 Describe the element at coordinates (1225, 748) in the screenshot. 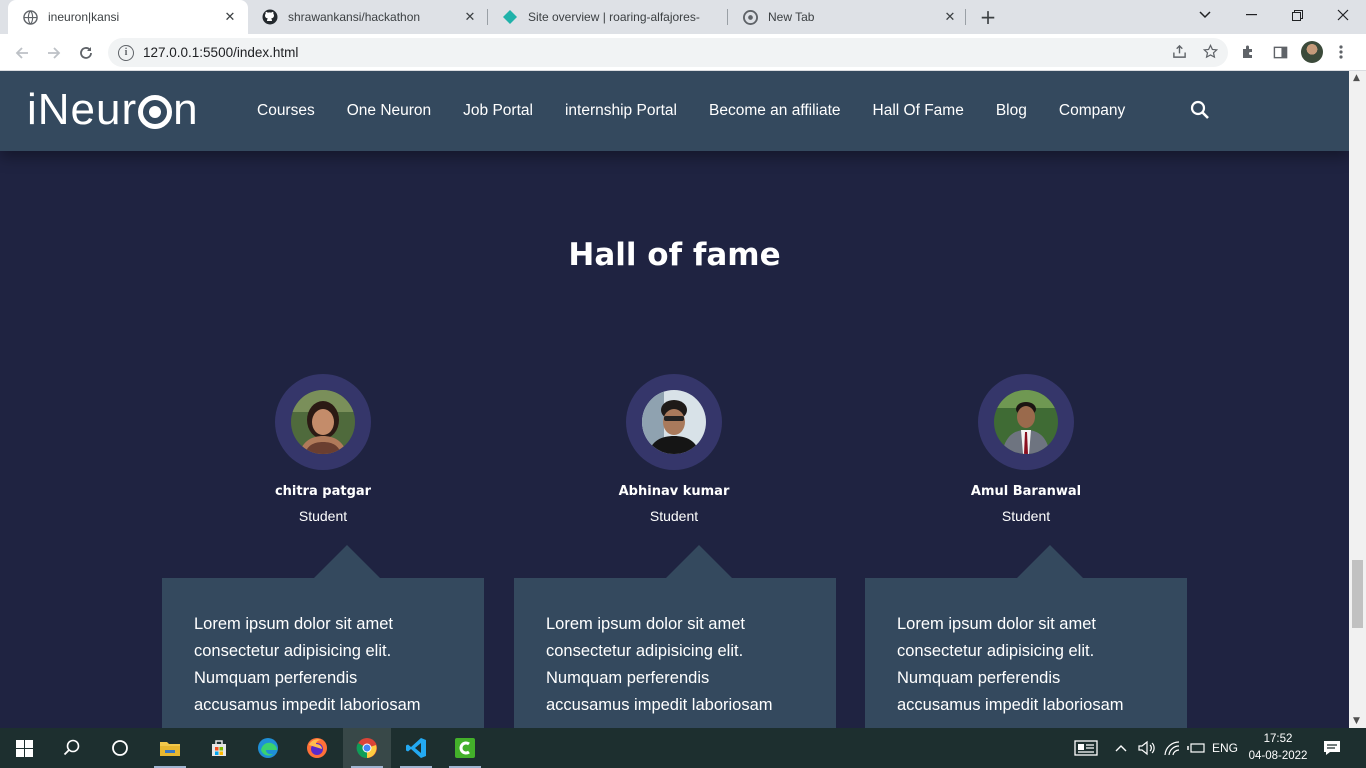

I see `language-indicator: ENG` at that location.